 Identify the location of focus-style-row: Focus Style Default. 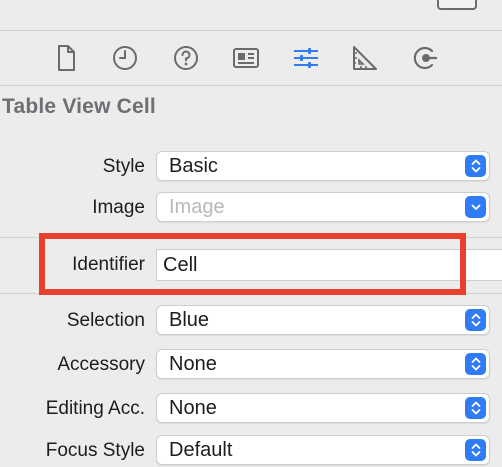
(251, 451).